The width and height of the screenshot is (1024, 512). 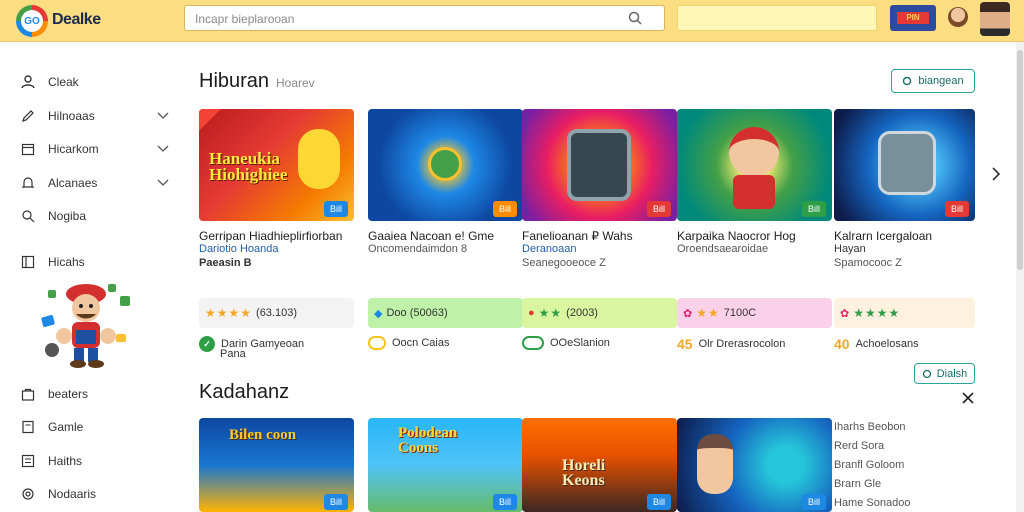 I want to click on list-item: Rerd Sora, so click(x=904, y=446).